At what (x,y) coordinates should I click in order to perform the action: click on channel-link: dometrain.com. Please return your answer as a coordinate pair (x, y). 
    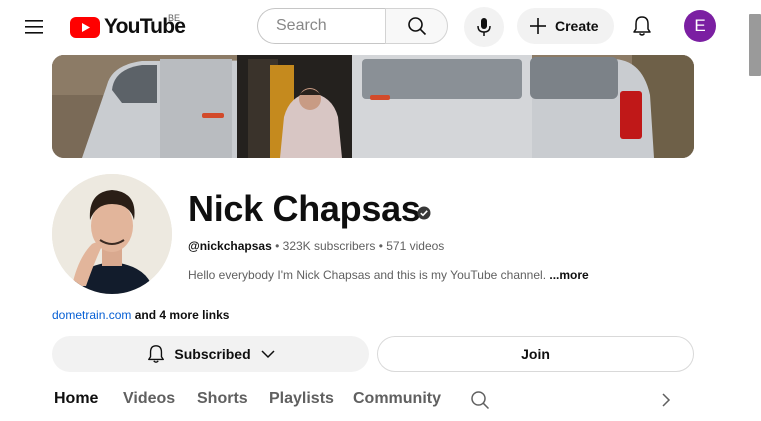
    Looking at the image, I should click on (91, 315).